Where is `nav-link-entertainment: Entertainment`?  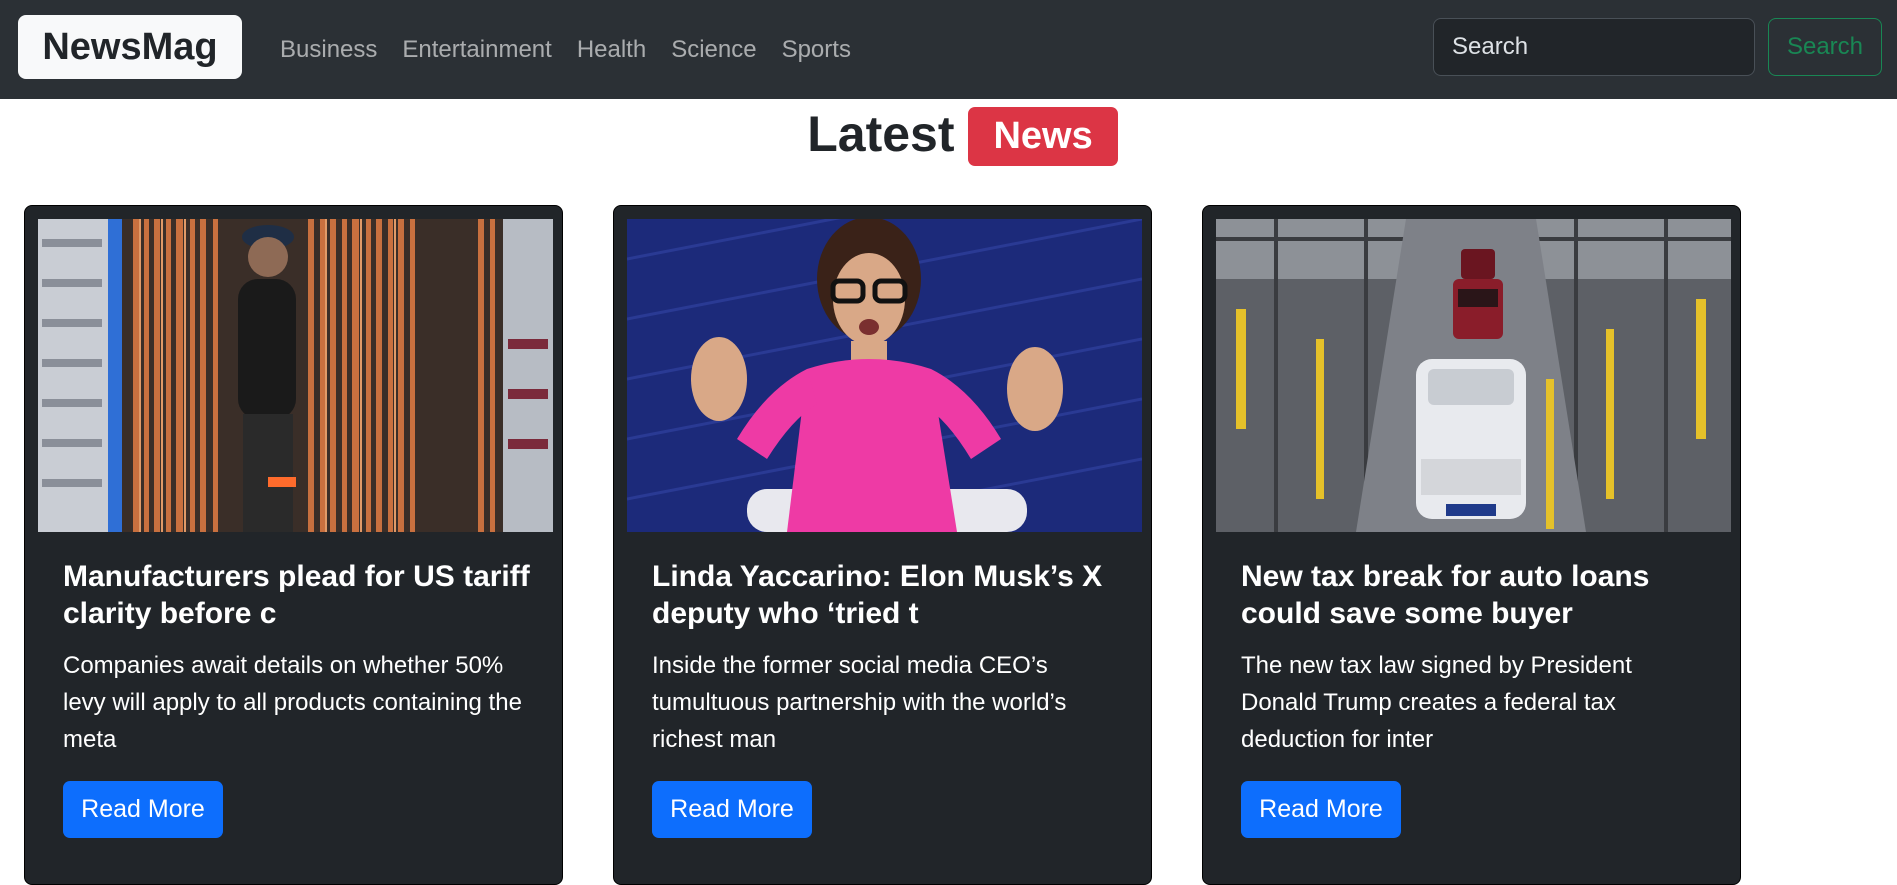 nav-link-entertainment: Entertainment is located at coordinates (476, 50).